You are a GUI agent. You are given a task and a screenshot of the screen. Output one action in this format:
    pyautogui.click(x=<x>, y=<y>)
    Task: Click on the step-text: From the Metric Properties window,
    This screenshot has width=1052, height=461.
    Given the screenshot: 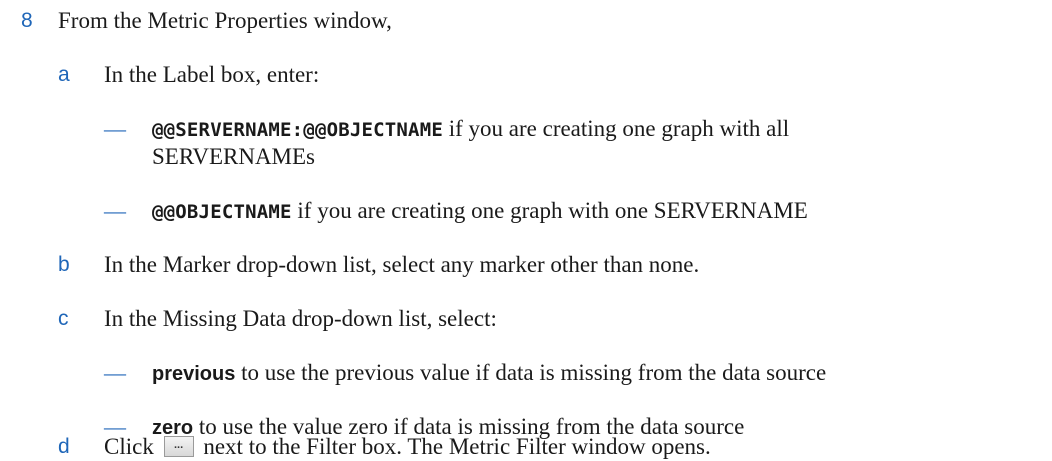 What is the action you would take?
    pyautogui.click(x=225, y=20)
    